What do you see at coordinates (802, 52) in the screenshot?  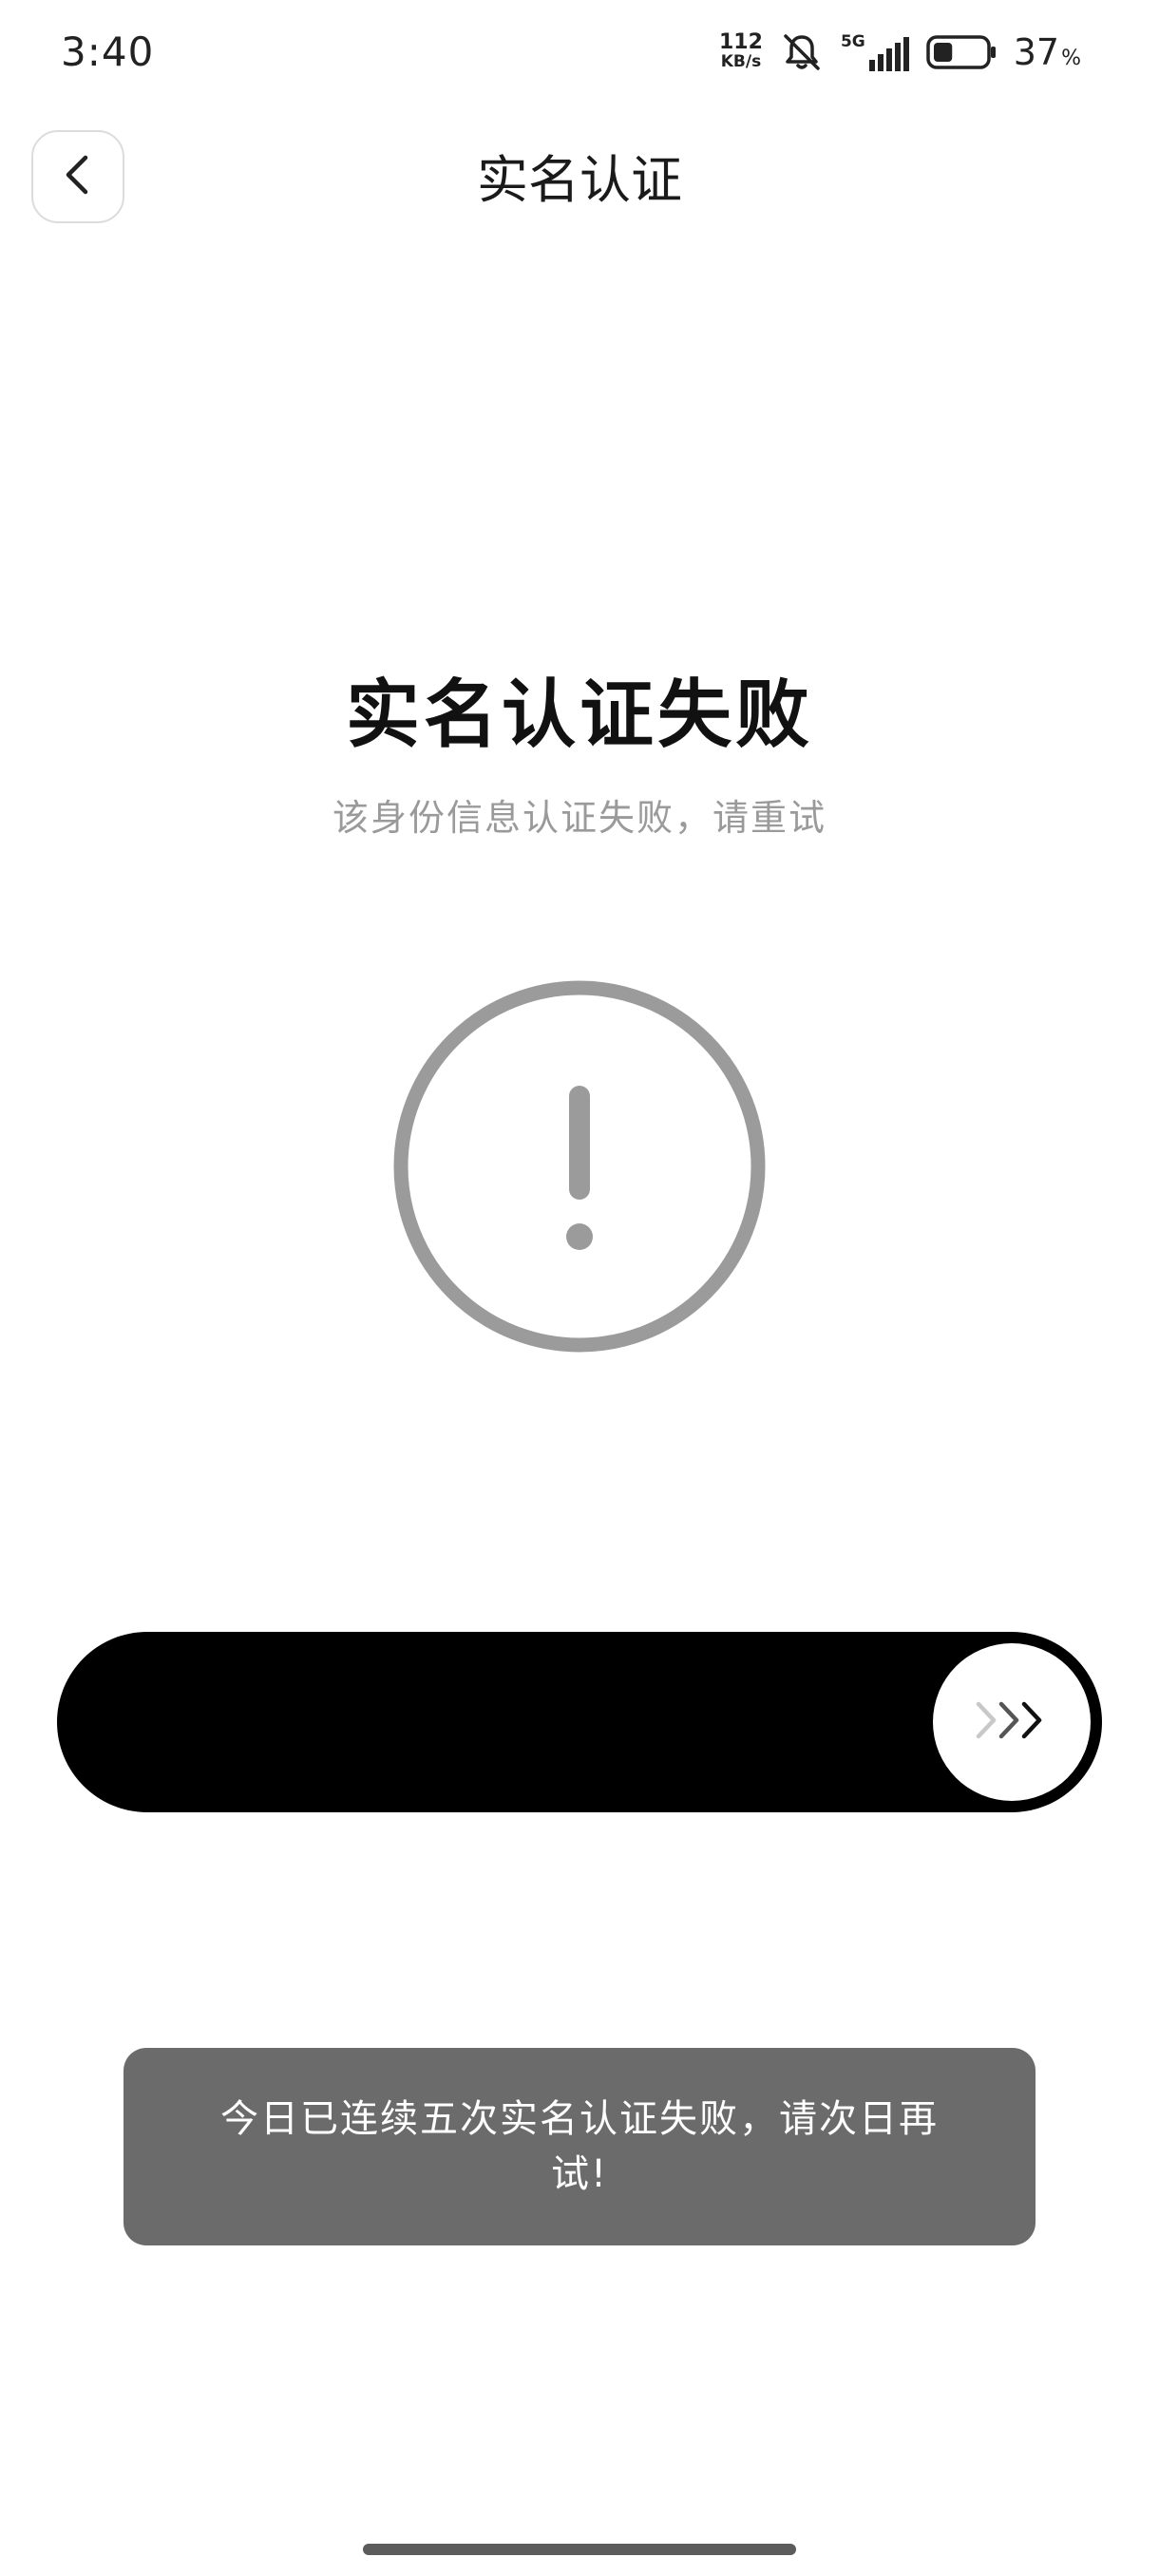 I see `mute-bell-icon` at bounding box center [802, 52].